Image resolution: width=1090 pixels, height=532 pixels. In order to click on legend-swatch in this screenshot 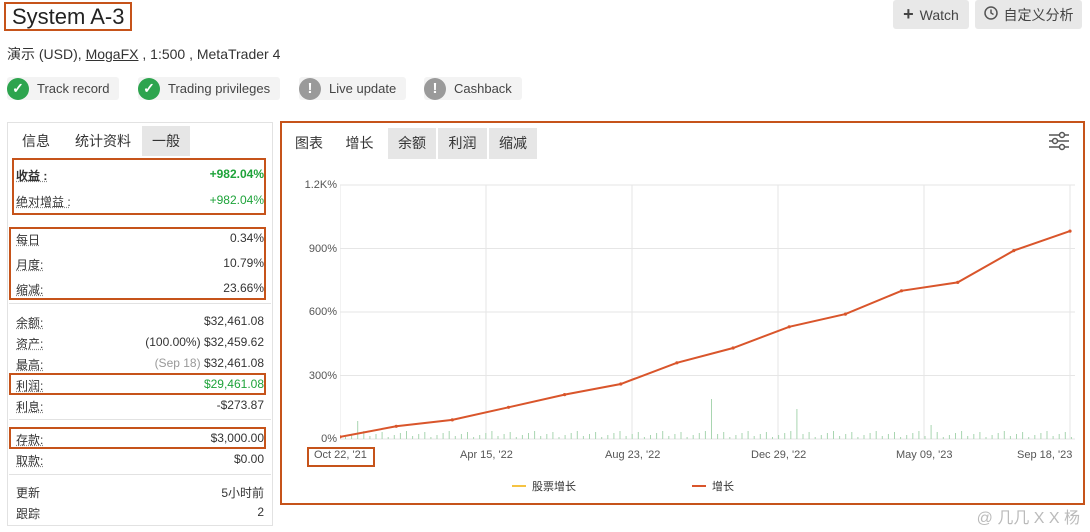, I will do `click(699, 486)`.